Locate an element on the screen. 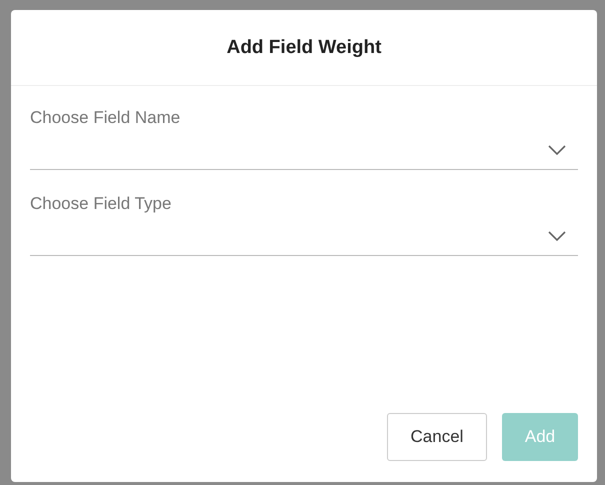  field-label: Choose Field Name is located at coordinates (106, 118).